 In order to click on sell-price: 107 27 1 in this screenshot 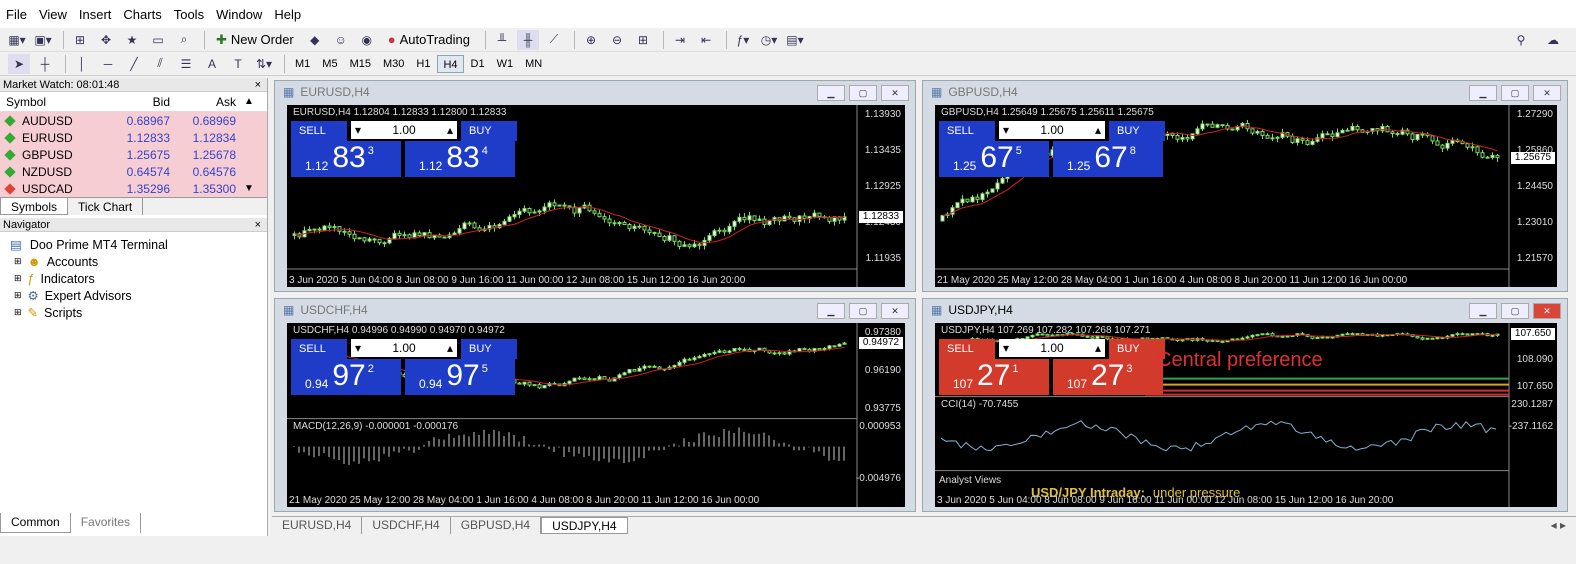, I will do `click(994, 377)`.